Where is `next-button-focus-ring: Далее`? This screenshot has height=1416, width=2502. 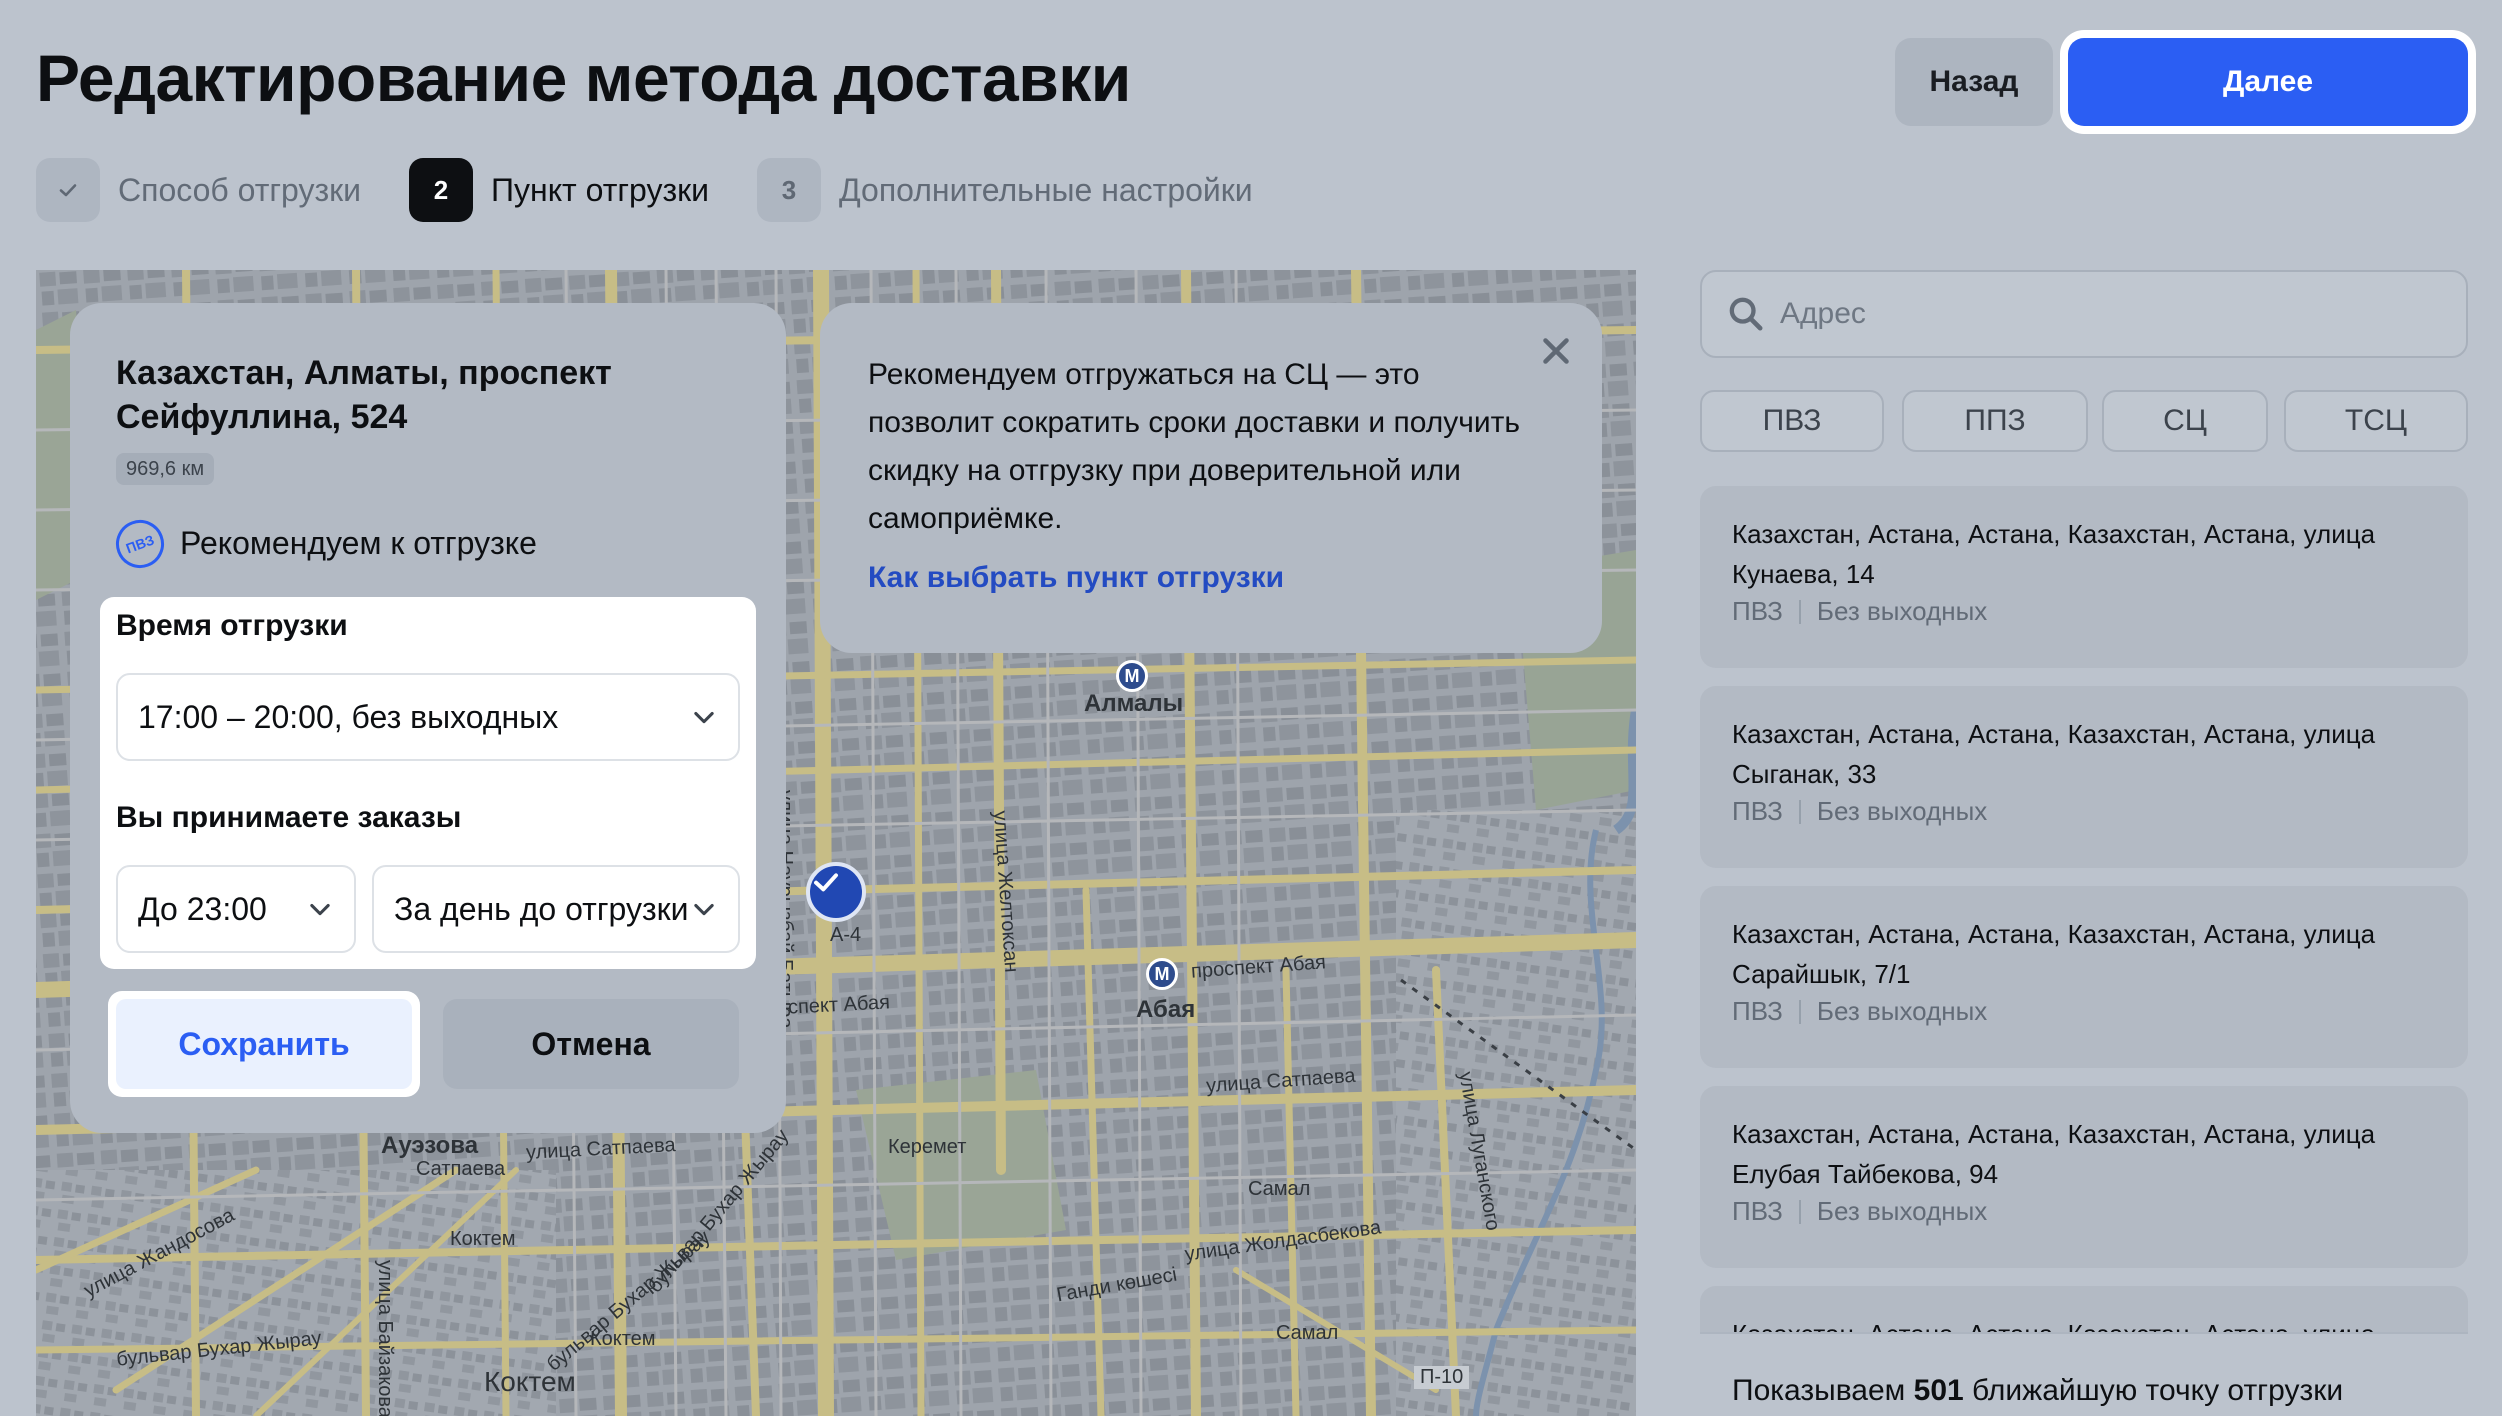
next-button-focus-ring: Далее is located at coordinates (2268, 82).